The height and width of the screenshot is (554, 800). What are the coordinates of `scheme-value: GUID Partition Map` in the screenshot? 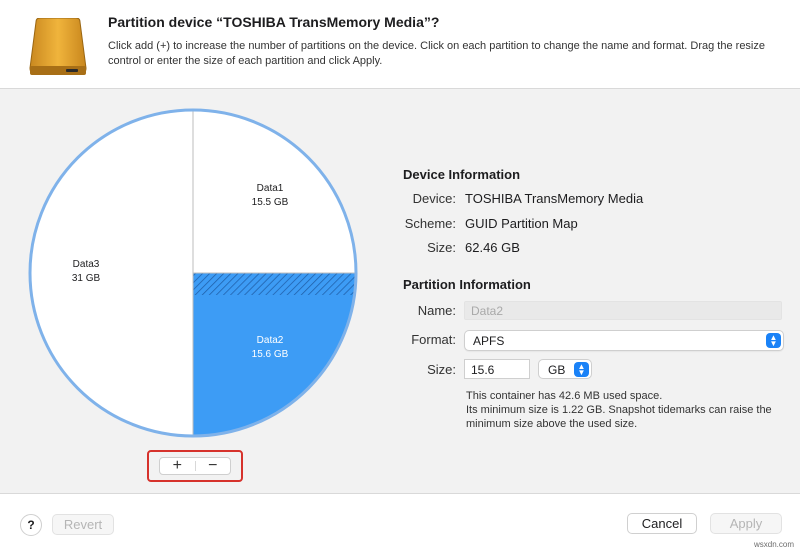 It's located at (521, 223).